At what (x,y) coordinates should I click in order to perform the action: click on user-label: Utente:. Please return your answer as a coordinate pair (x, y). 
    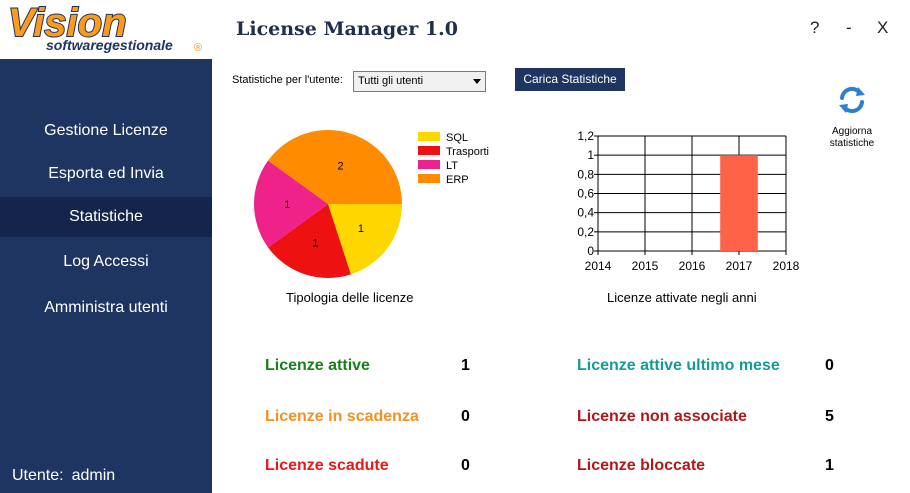
    Looking at the image, I should click on (38, 475).